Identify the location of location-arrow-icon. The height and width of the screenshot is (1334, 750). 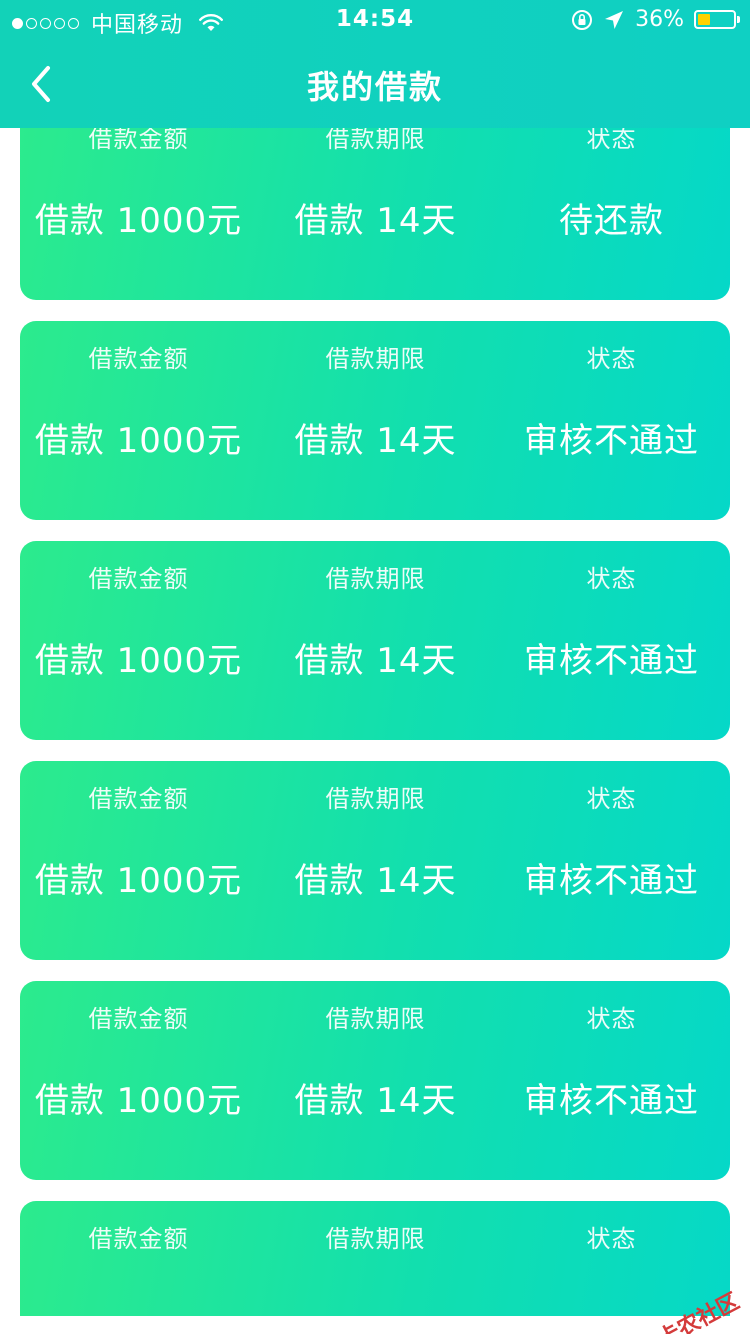
(614, 19).